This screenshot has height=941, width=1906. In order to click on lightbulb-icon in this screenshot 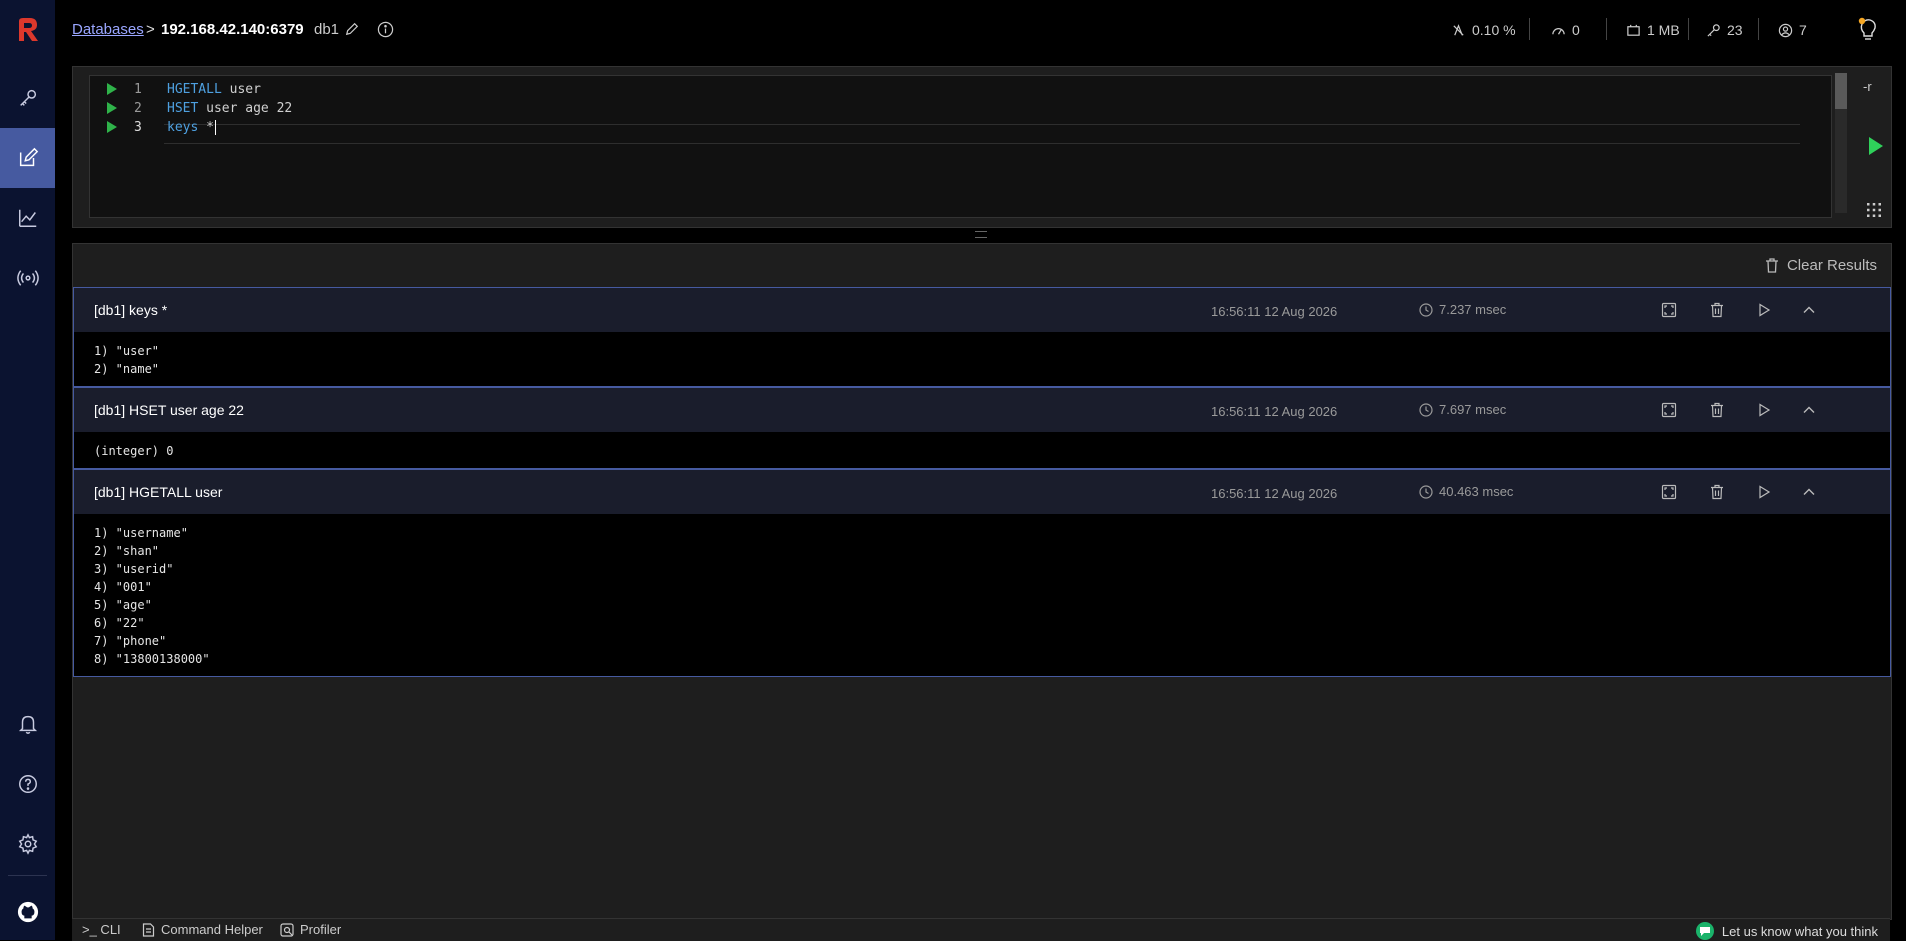, I will do `click(1867, 28)`.